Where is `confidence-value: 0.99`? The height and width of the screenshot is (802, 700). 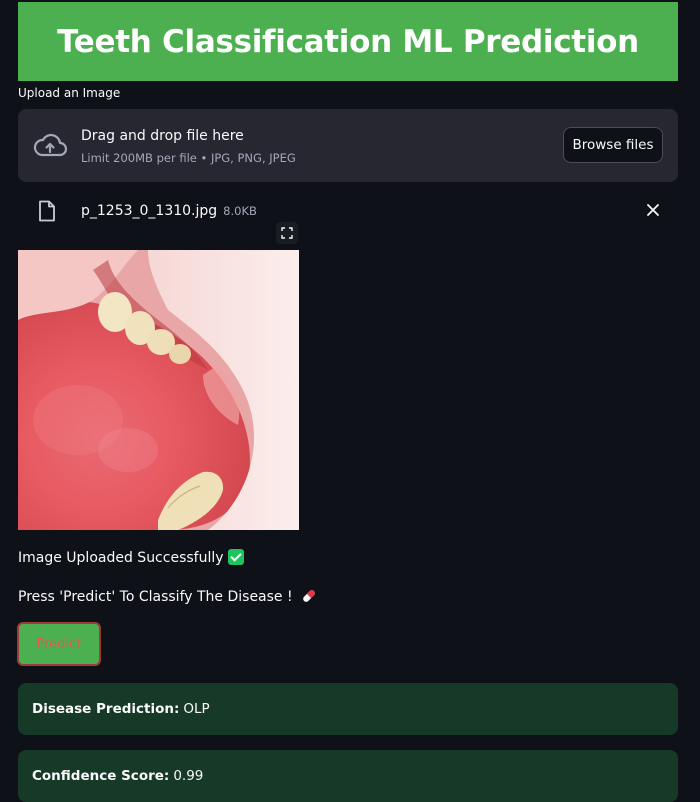 confidence-value: 0.99 is located at coordinates (188, 776).